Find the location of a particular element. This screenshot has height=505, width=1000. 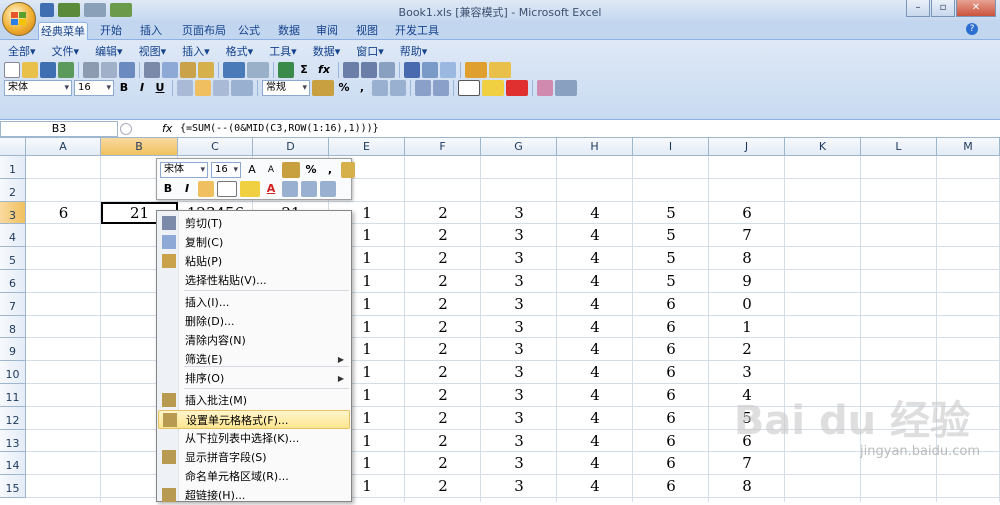

decrease-decimal-icon is located at coordinates (309, 189).